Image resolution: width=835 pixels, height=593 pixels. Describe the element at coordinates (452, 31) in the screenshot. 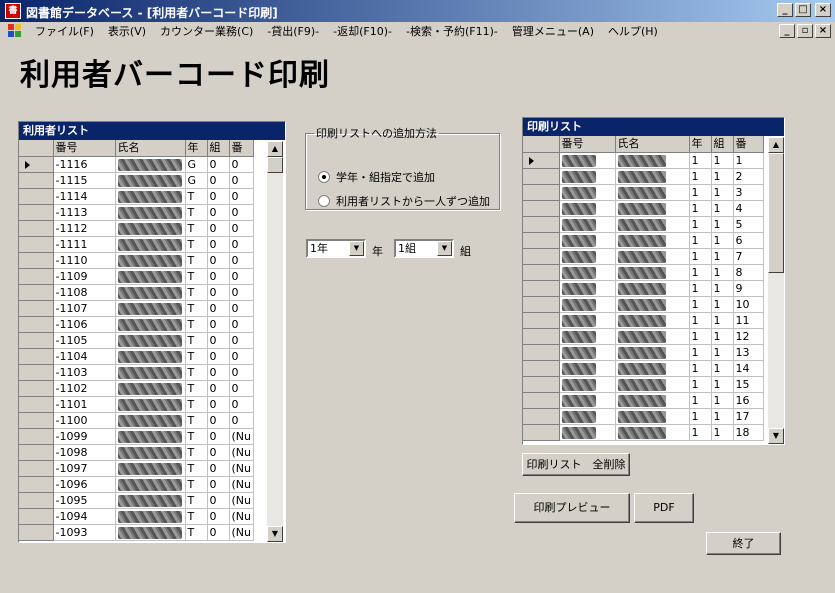

I see `menu-search-reserve: -検索・予約(F11)-` at that location.